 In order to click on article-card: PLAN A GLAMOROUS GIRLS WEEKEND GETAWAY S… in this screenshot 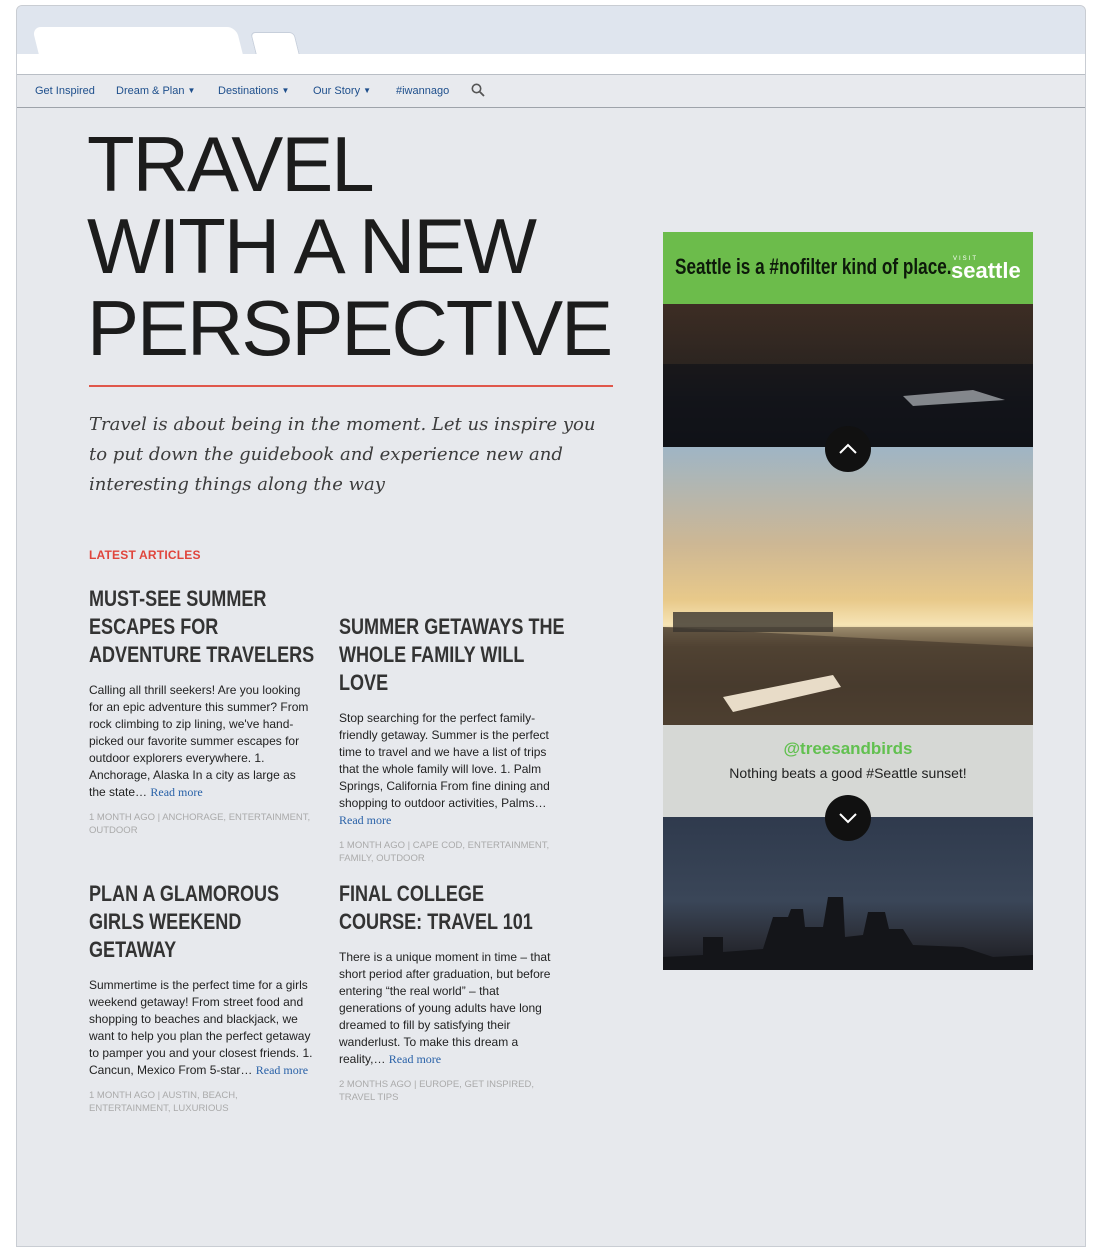, I will do `click(202, 997)`.